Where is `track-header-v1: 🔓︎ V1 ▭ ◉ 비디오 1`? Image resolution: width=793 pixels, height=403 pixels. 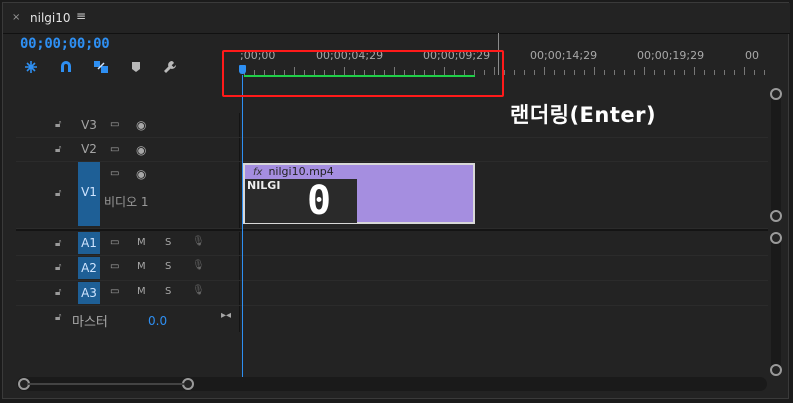
track-header-v1: 🔓︎ V1 ▭ ◉ 비디오 1 is located at coordinates (128, 195).